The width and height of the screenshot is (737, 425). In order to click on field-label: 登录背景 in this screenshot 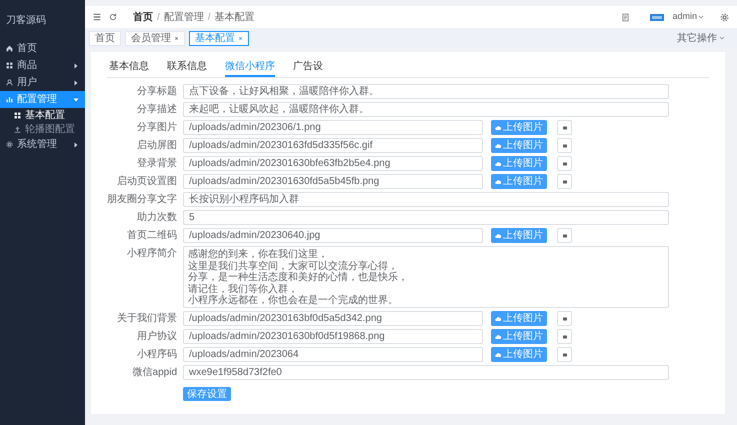, I will do `click(157, 163)`.